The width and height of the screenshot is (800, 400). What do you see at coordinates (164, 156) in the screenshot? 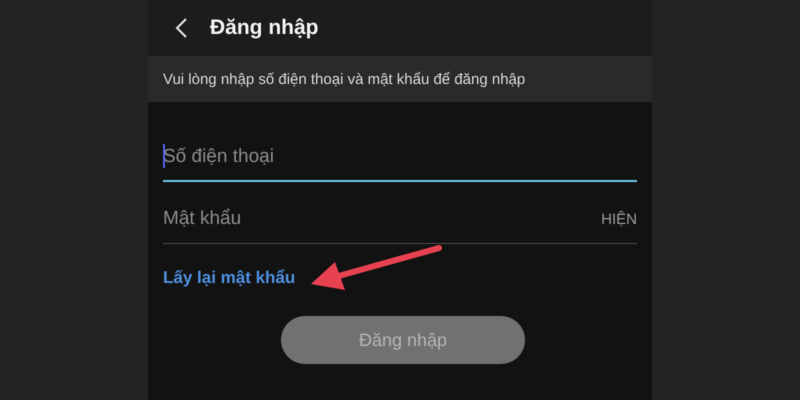
I see `text-caret` at bounding box center [164, 156].